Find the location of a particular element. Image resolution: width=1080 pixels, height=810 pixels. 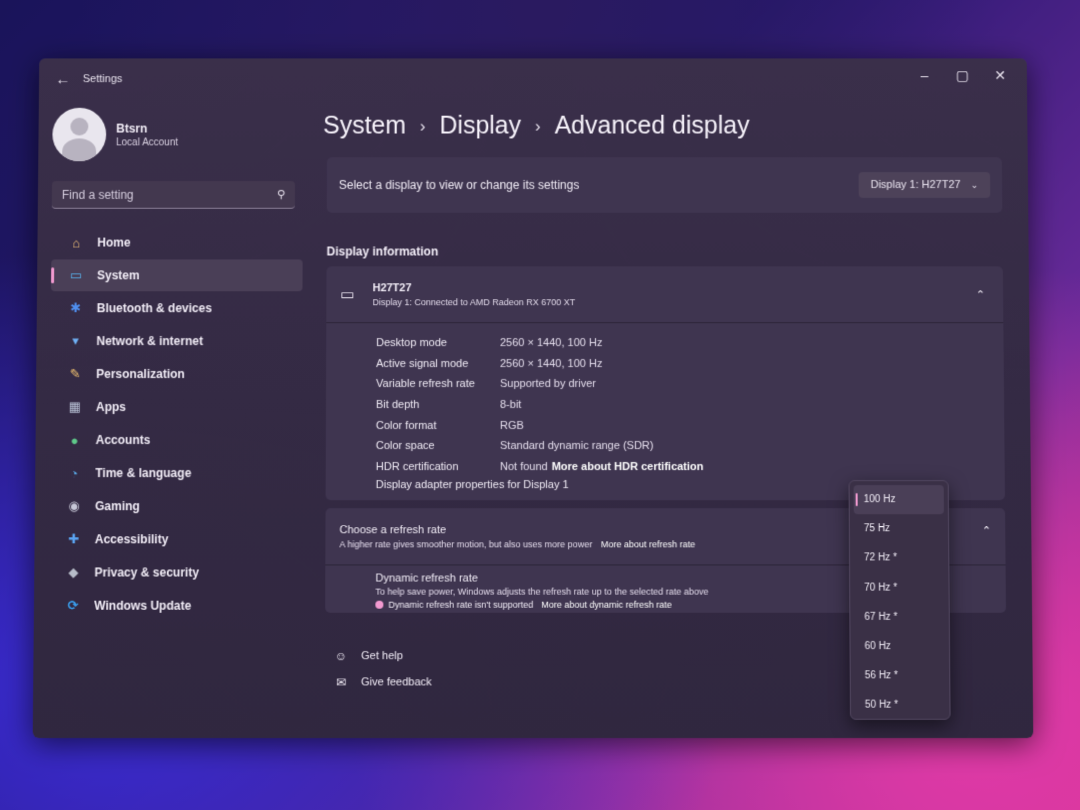

help-links: ☺ Get help ✉ Give feedback is located at coordinates (382, 669).